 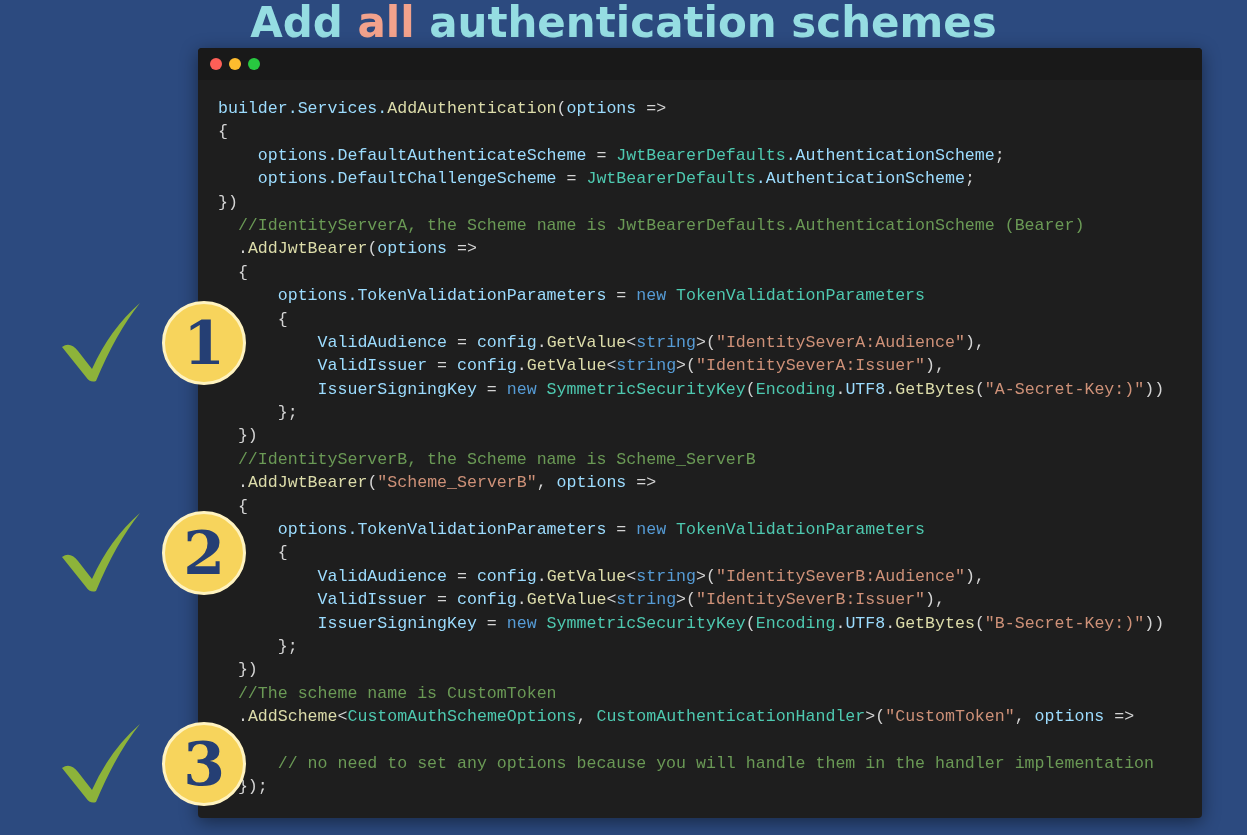 What do you see at coordinates (631, 155) in the screenshot?
I see `code-line: options.DefaultAuthenticateScheme = JwtBearerDefaults.AuthenticationScheme;` at bounding box center [631, 155].